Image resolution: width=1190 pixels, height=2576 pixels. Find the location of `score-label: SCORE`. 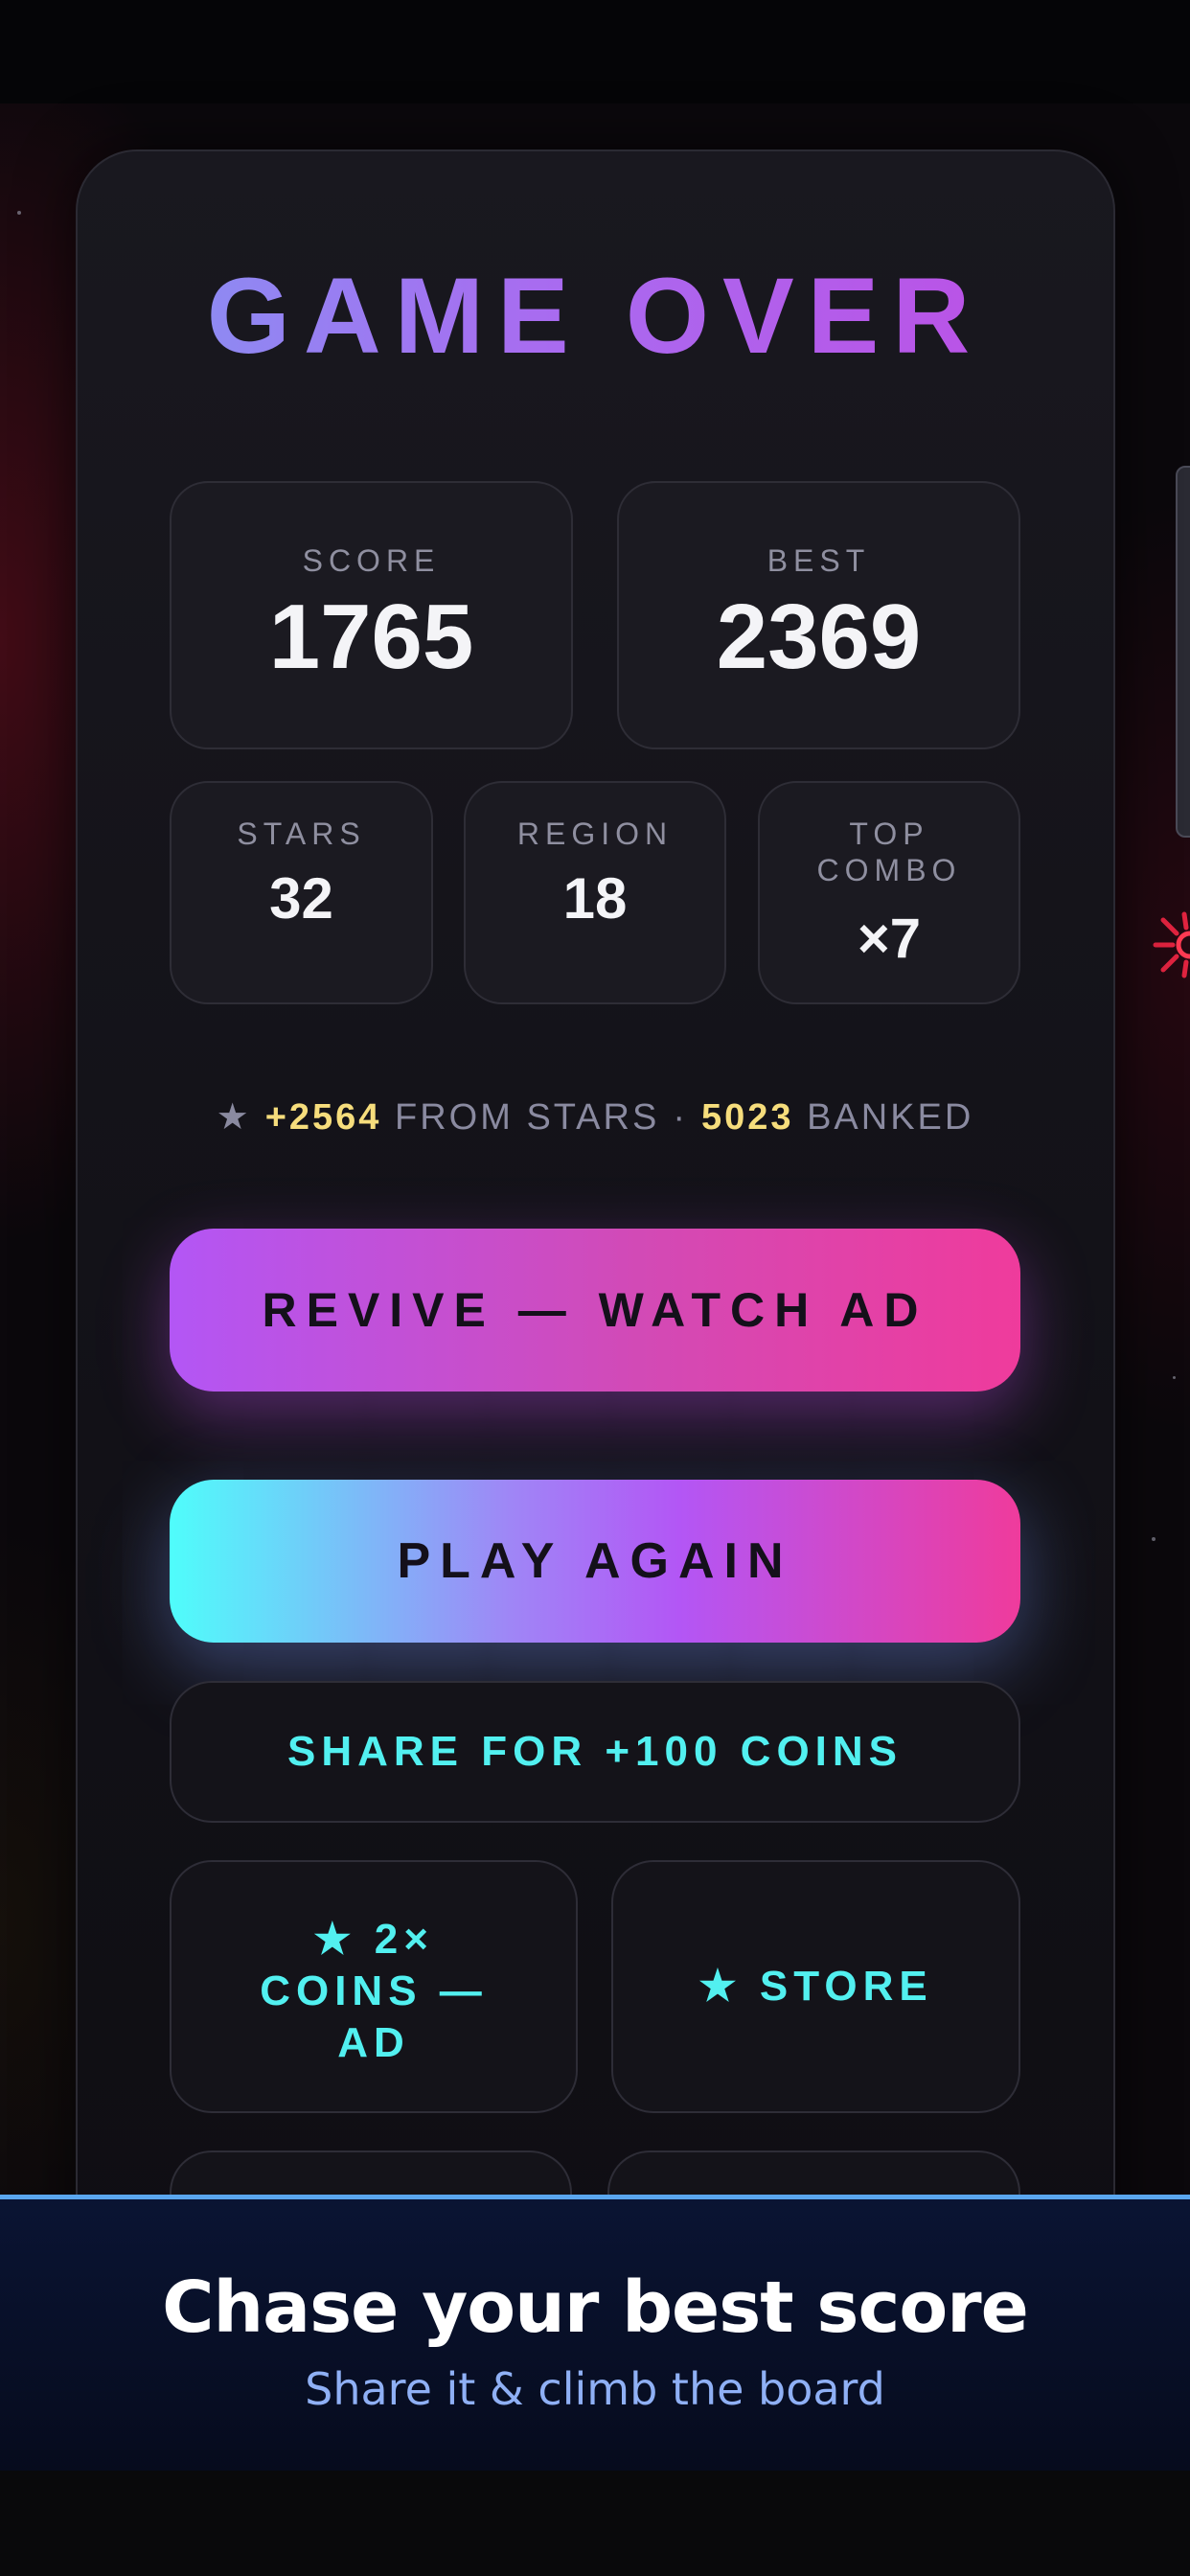

score-label: SCORE is located at coordinates (372, 560).